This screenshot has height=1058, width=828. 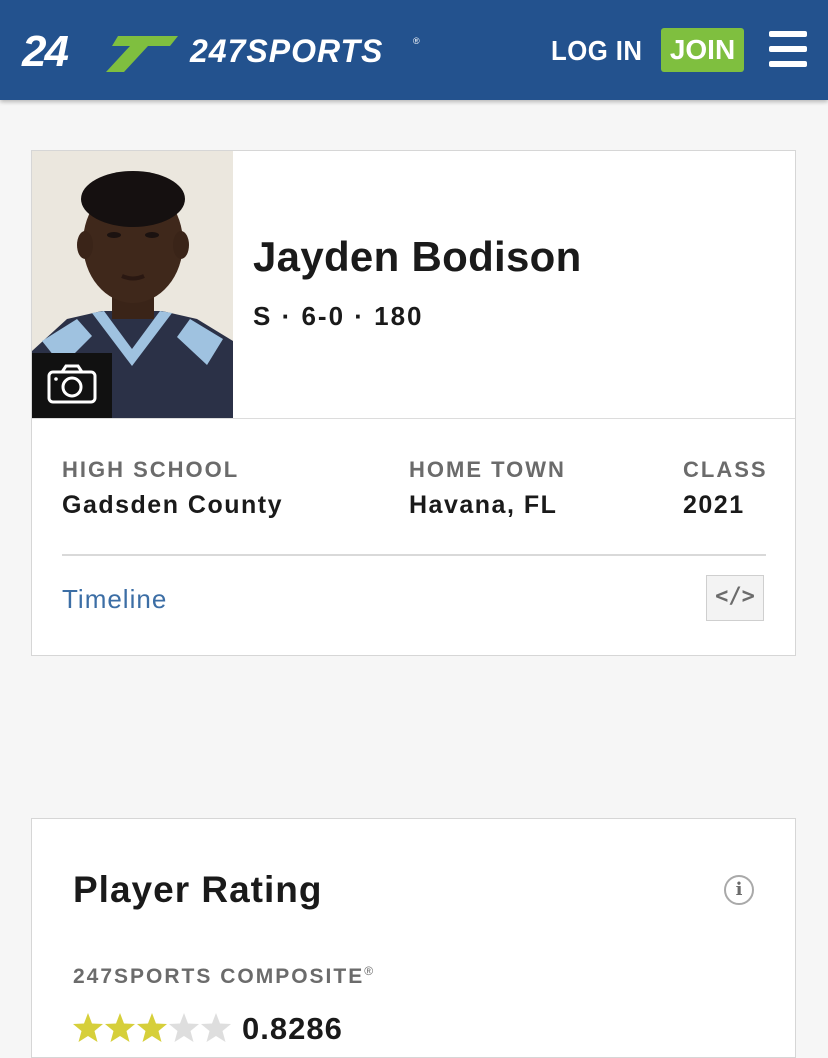 What do you see at coordinates (714, 505) in the screenshot?
I see `class-value: 2021` at bounding box center [714, 505].